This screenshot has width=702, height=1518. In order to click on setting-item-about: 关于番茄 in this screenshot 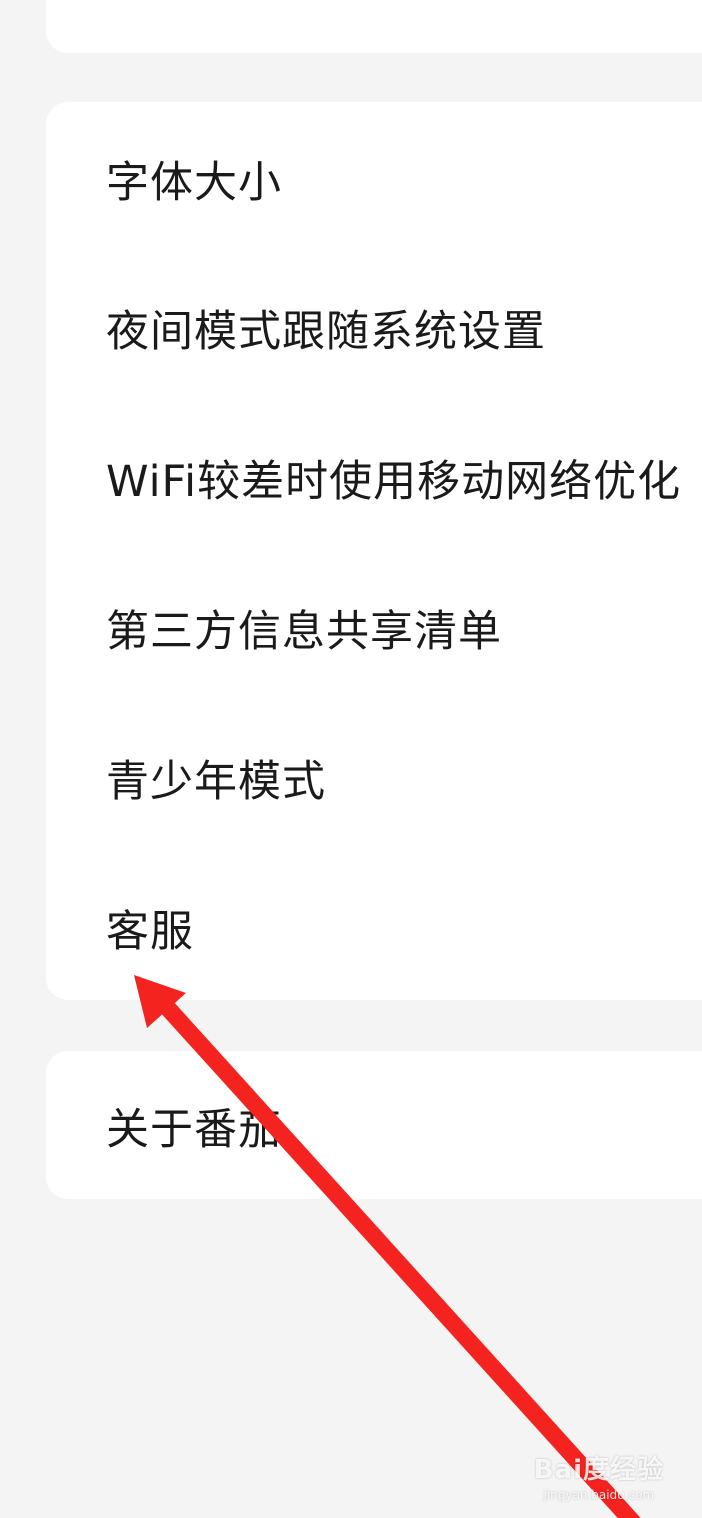, I will do `click(194, 1126)`.